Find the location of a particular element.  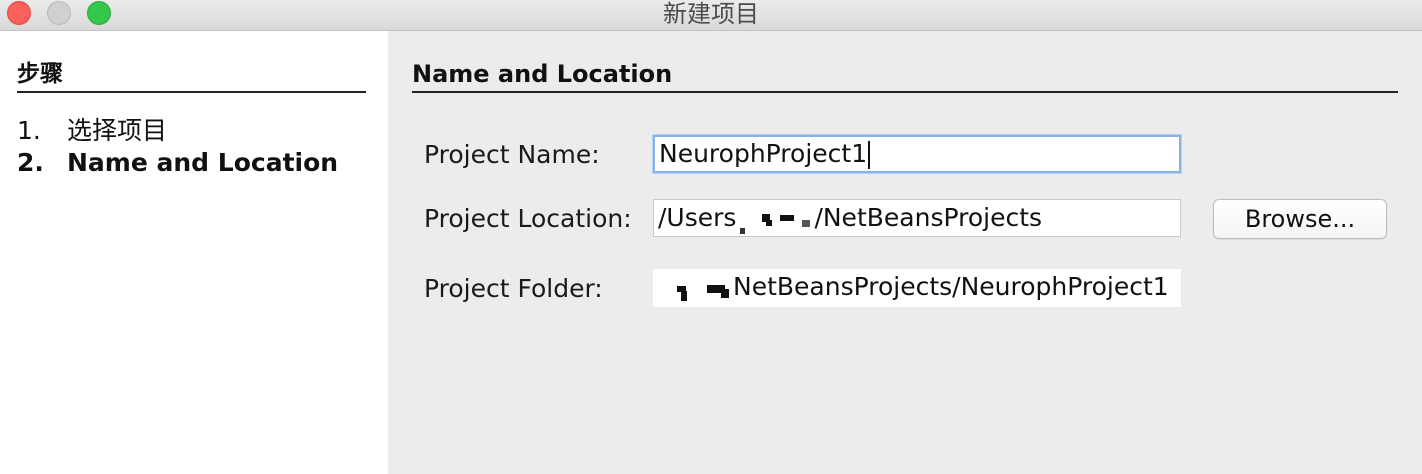

project-location-input: /Users/NetBeansProjects is located at coordinates (917, 218).